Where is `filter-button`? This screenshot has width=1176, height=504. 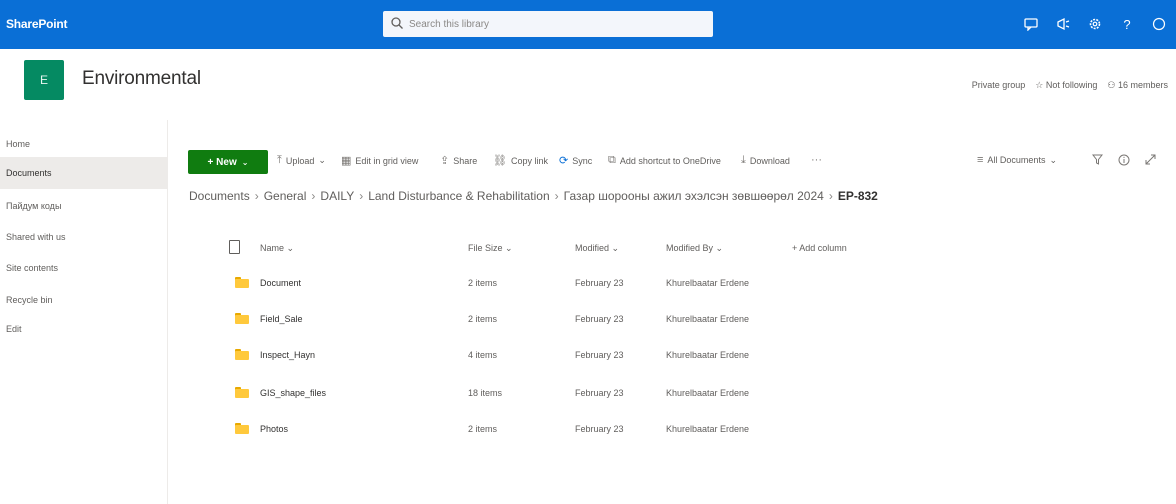
filter-button is located at coordinates (1097, 159).